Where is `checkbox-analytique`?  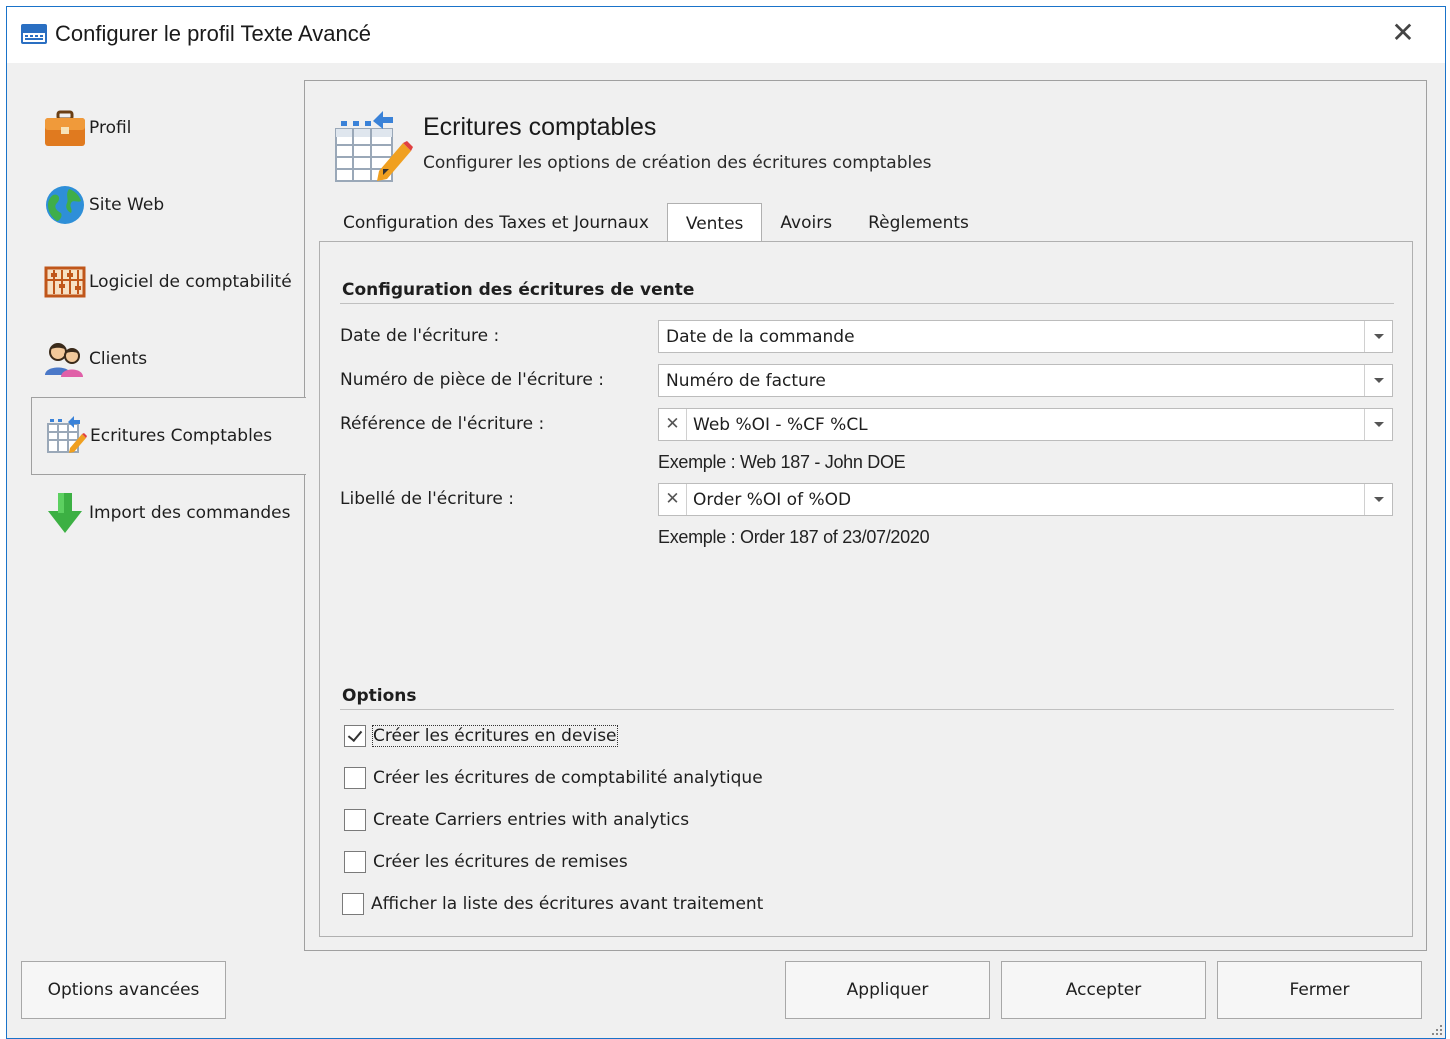 checkbox-analytique is located at coordinates (355, 778).